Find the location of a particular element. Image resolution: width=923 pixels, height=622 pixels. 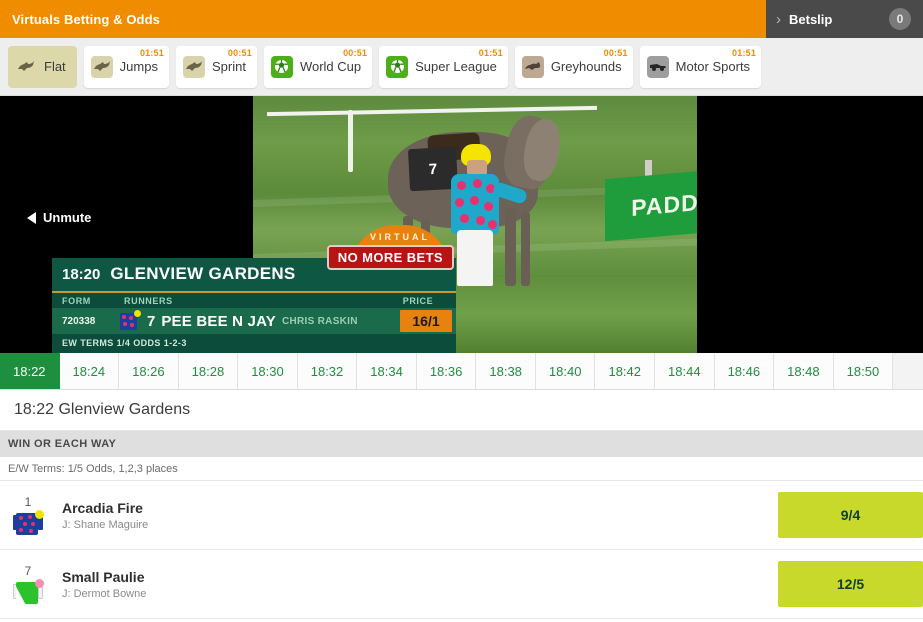

time-slot: 18:32 is located at coordinates (327, 371).